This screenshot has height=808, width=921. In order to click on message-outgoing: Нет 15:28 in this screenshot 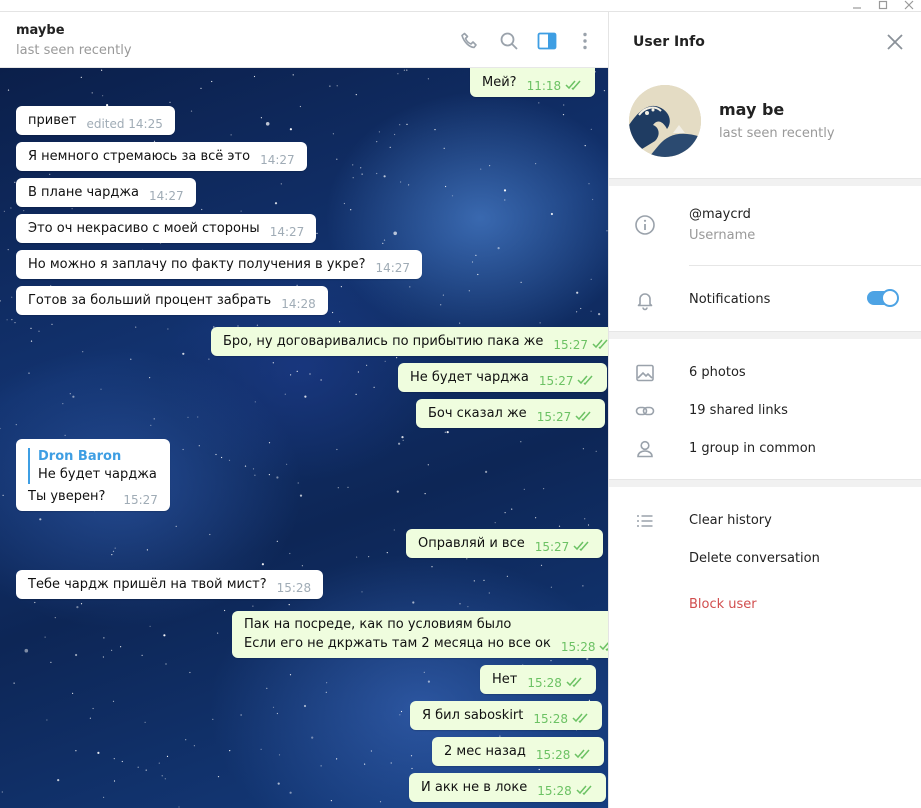, I will do `click(538, 679)`.